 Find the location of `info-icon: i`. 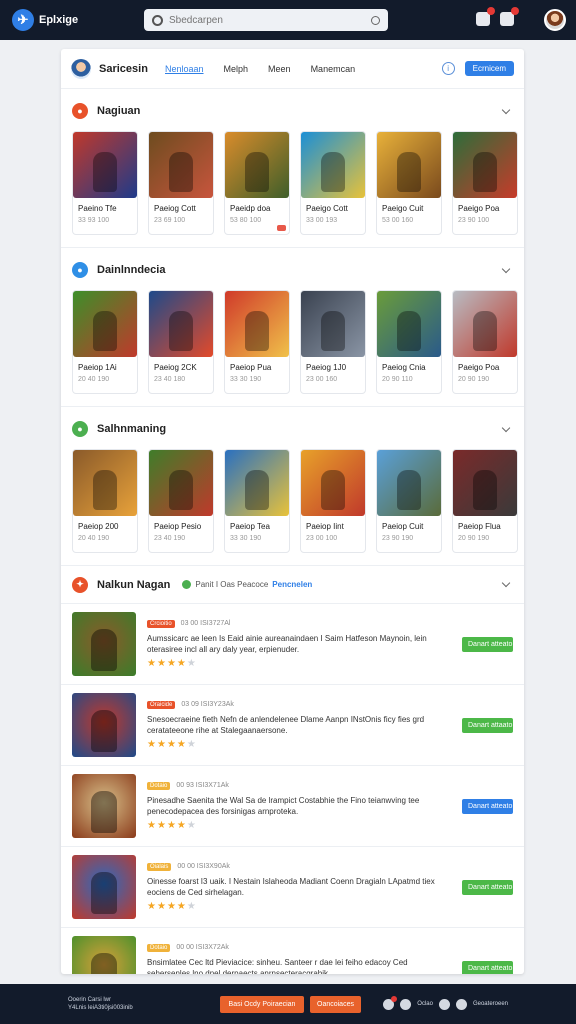

info-icon: i is located at coordinates (448, 68).